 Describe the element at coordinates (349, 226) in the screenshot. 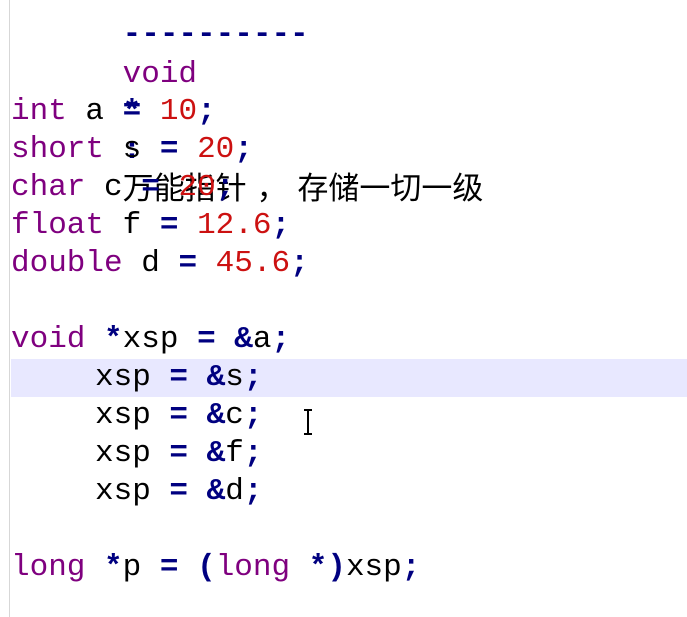

I see `code-line: float f = 12.6;` at that location.